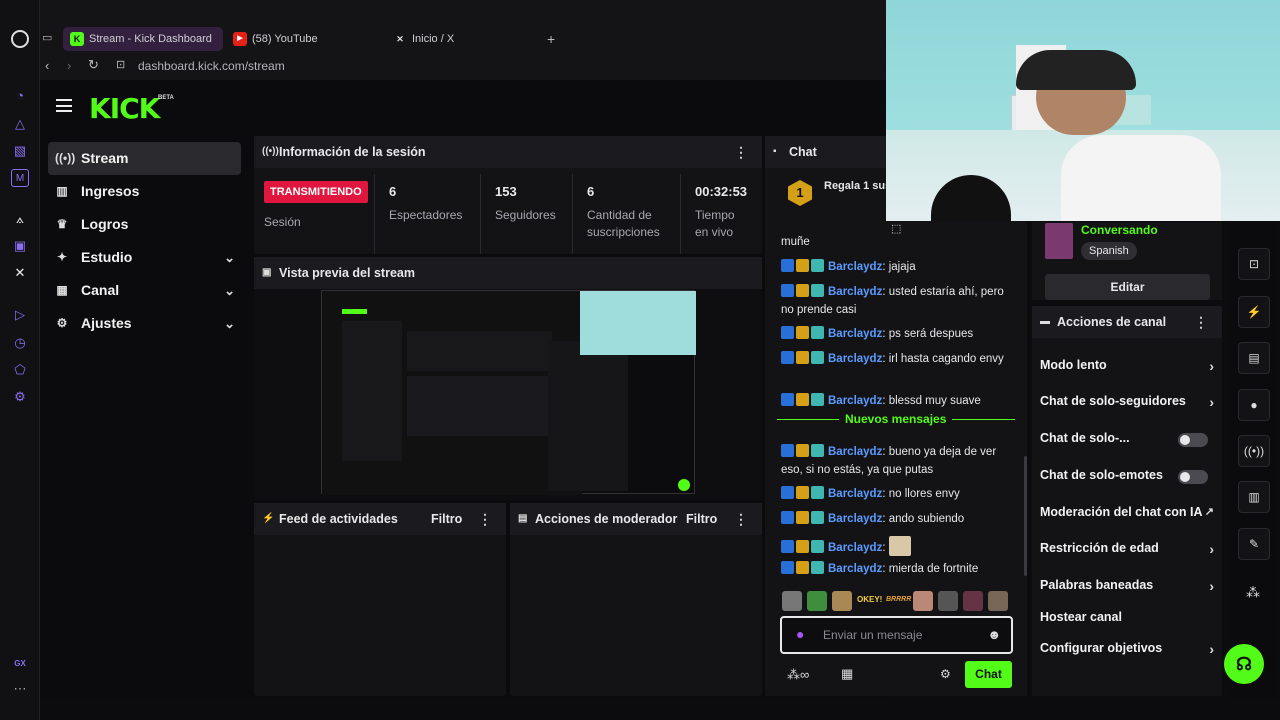  What do you see at coordinates (506, 191) in the screenshot?
I see `stat-value: 153` at bounding box center [506, 191].